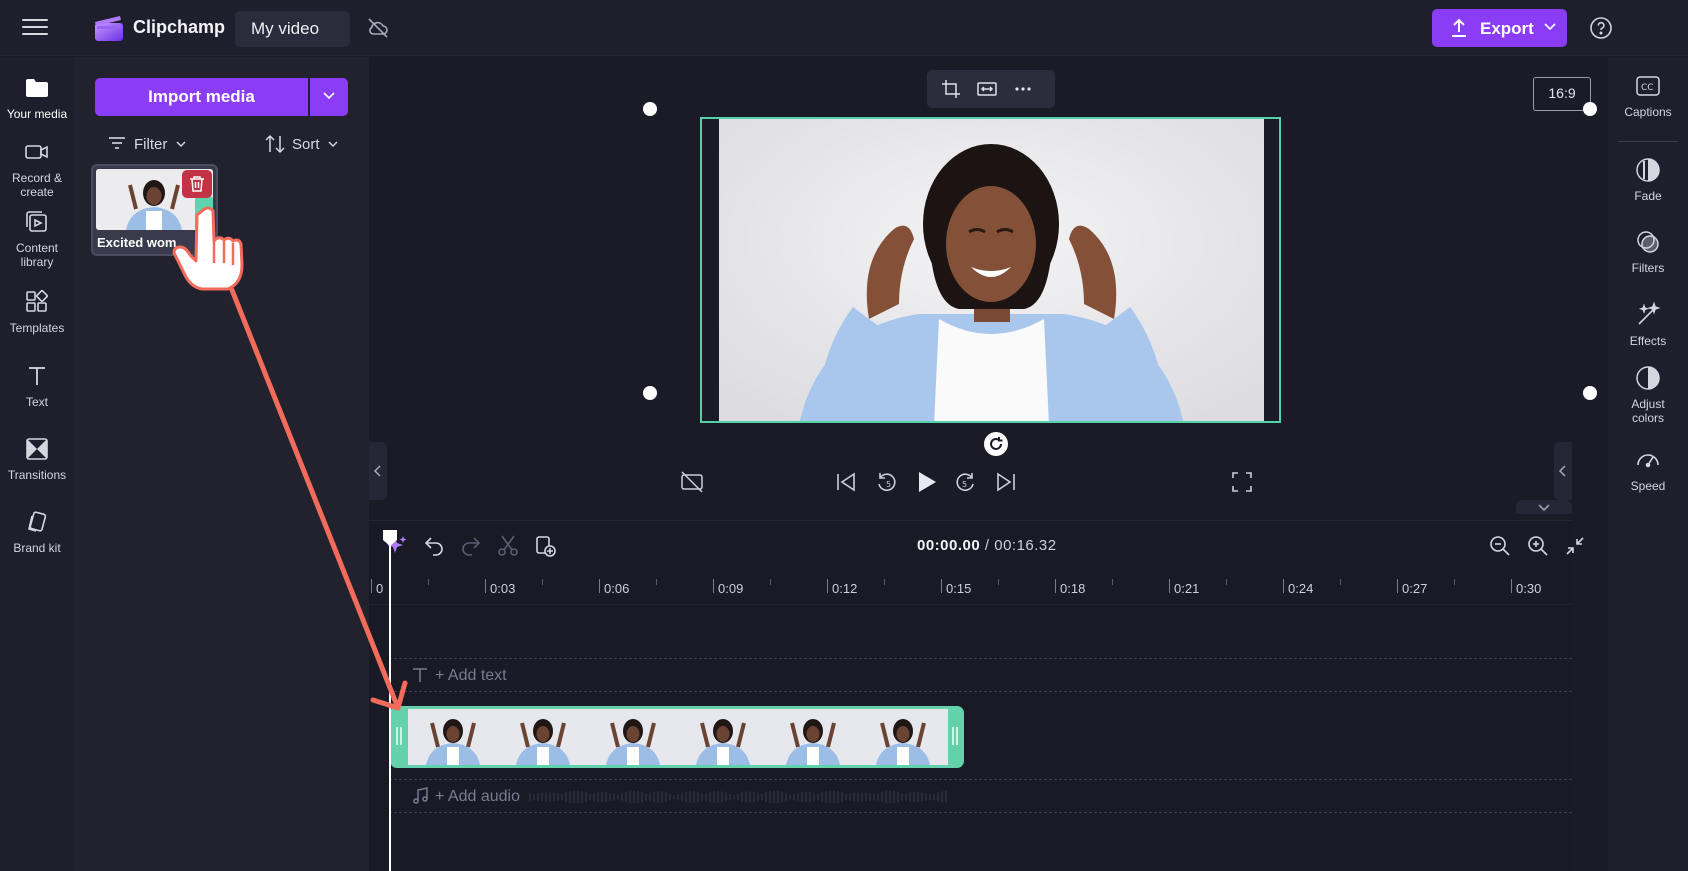  Describe the element at coordinates (201, 97) in the screenshot. I see `import-media-button: Import media` at that location.